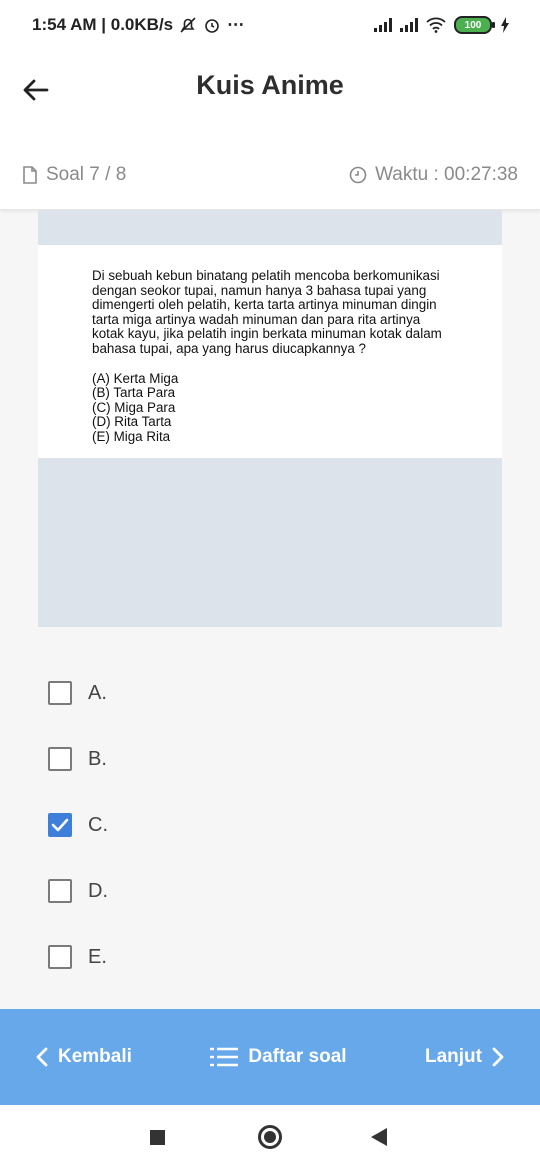  I want to click on document-icon, so click(30, 174).